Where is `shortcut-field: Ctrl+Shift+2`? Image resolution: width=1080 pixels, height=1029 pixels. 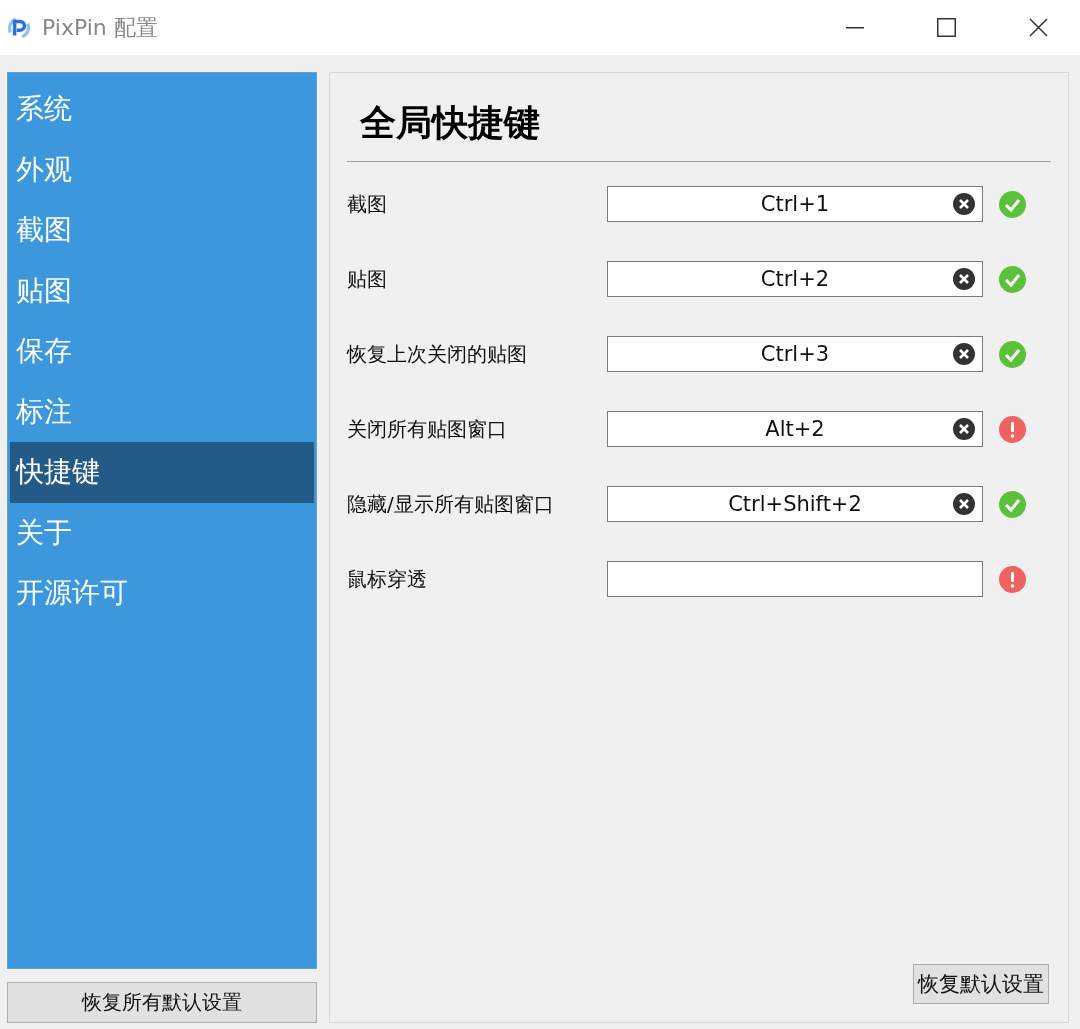 shortcut-field: Ctrl+Shift+2 is located at coordinates (795, 504).